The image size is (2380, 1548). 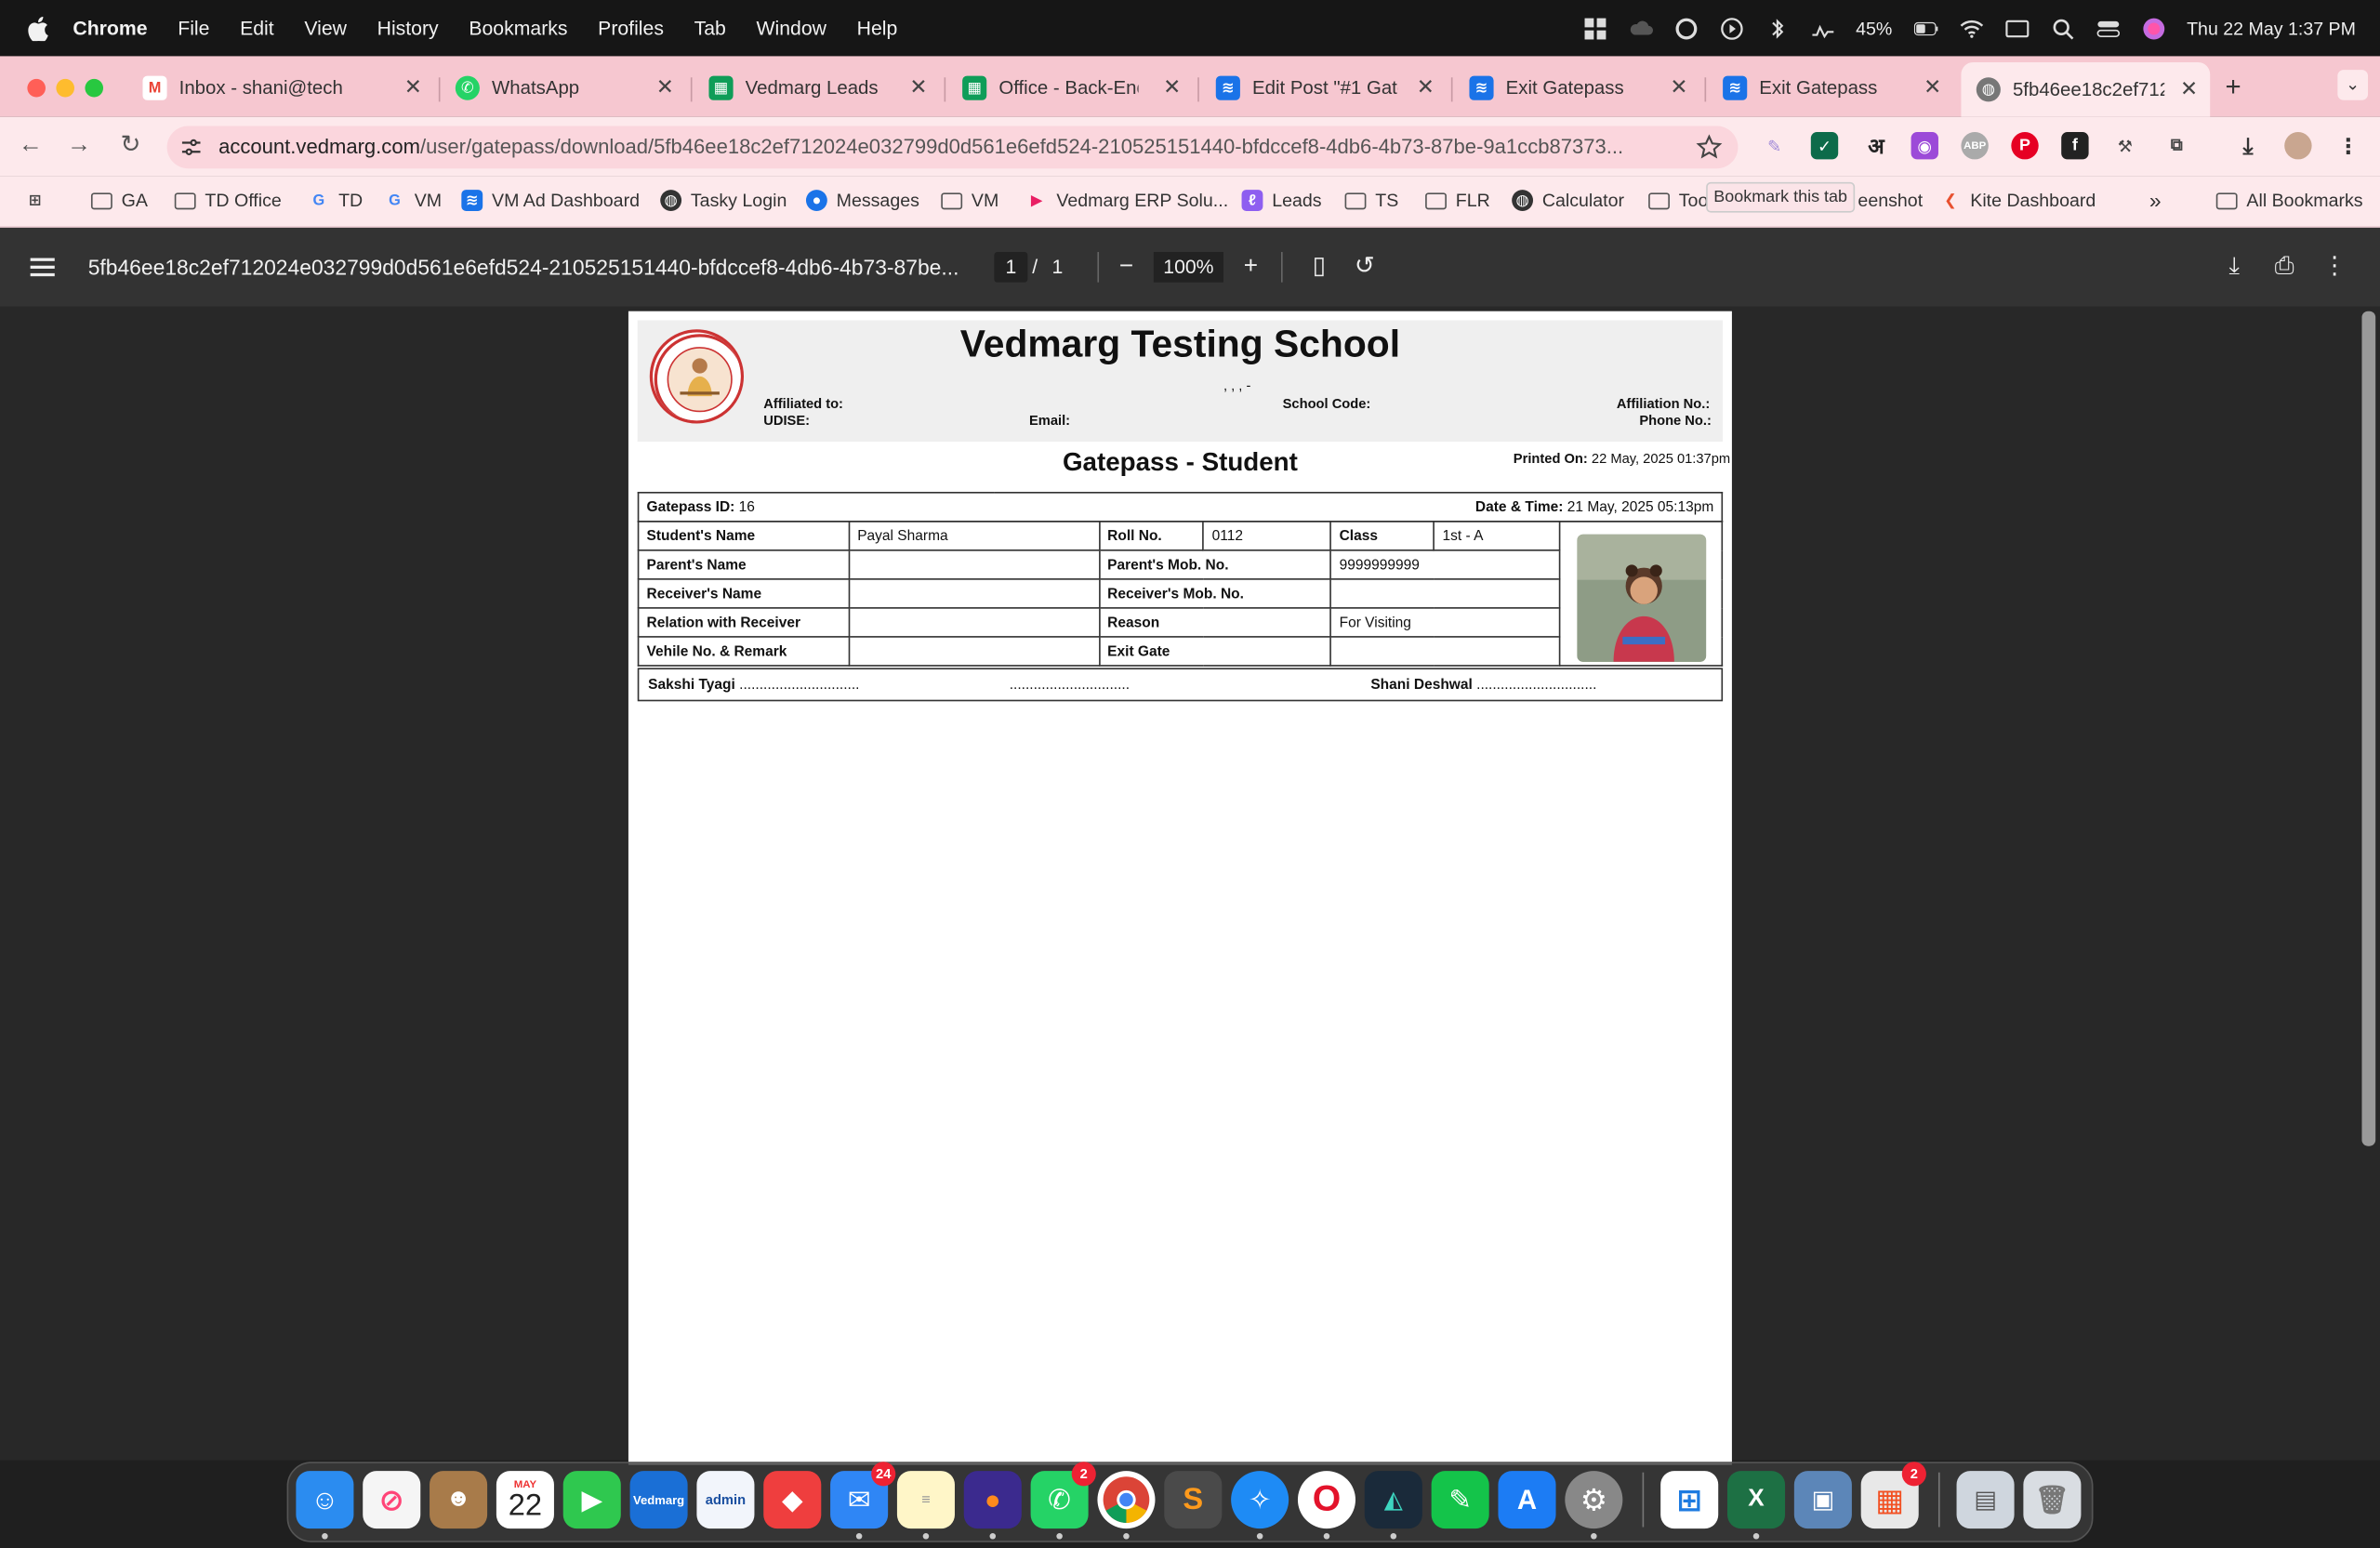 I want to click on bookmark-calculator: ◍ Calculator, so click(x=1568, y=200).